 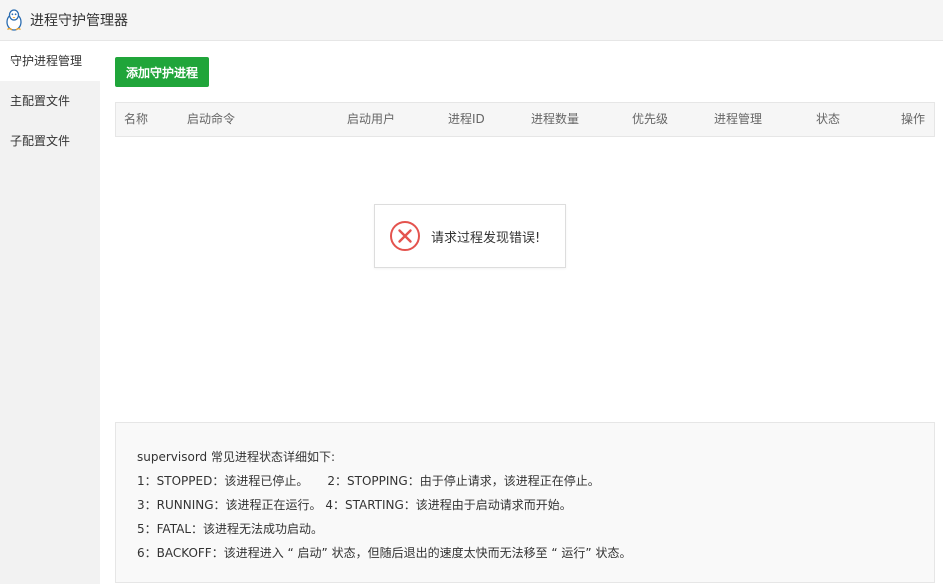 I want to click on info-line: 5：FATAL：该进程无法成功启动。, so click(x=230, y=529).